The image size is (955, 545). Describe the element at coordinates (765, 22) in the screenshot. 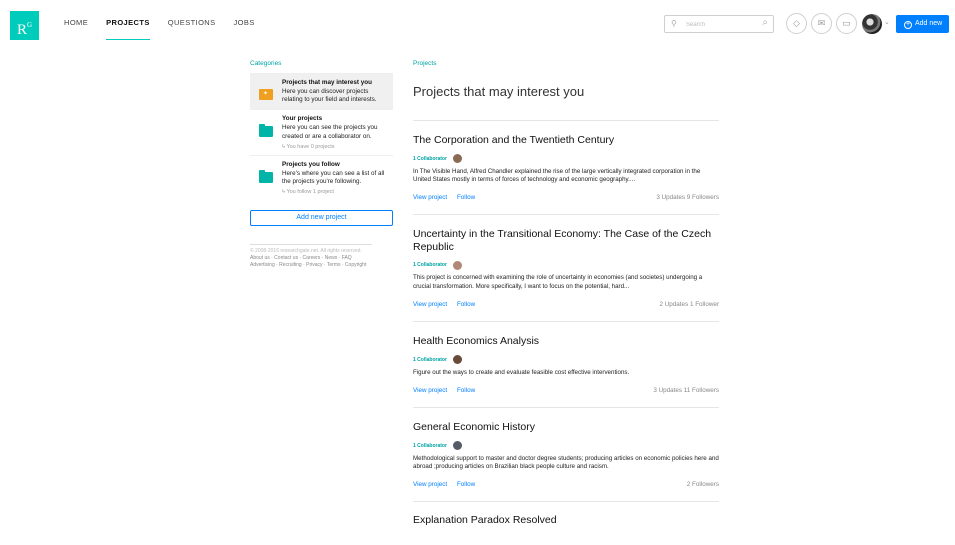

I see `search-icon: ⌕` at that location.